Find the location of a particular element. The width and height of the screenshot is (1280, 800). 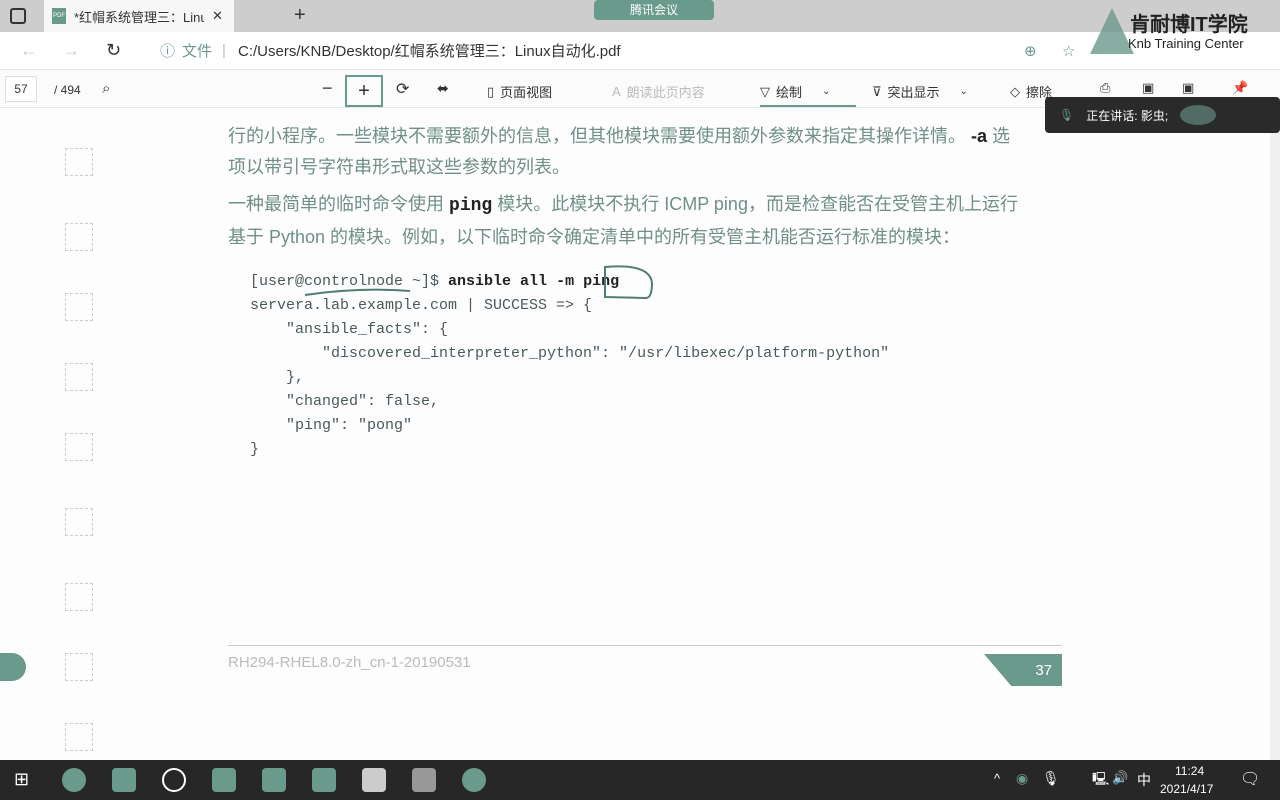

draw-label: 绘制 is located at coordinates (789, 92).